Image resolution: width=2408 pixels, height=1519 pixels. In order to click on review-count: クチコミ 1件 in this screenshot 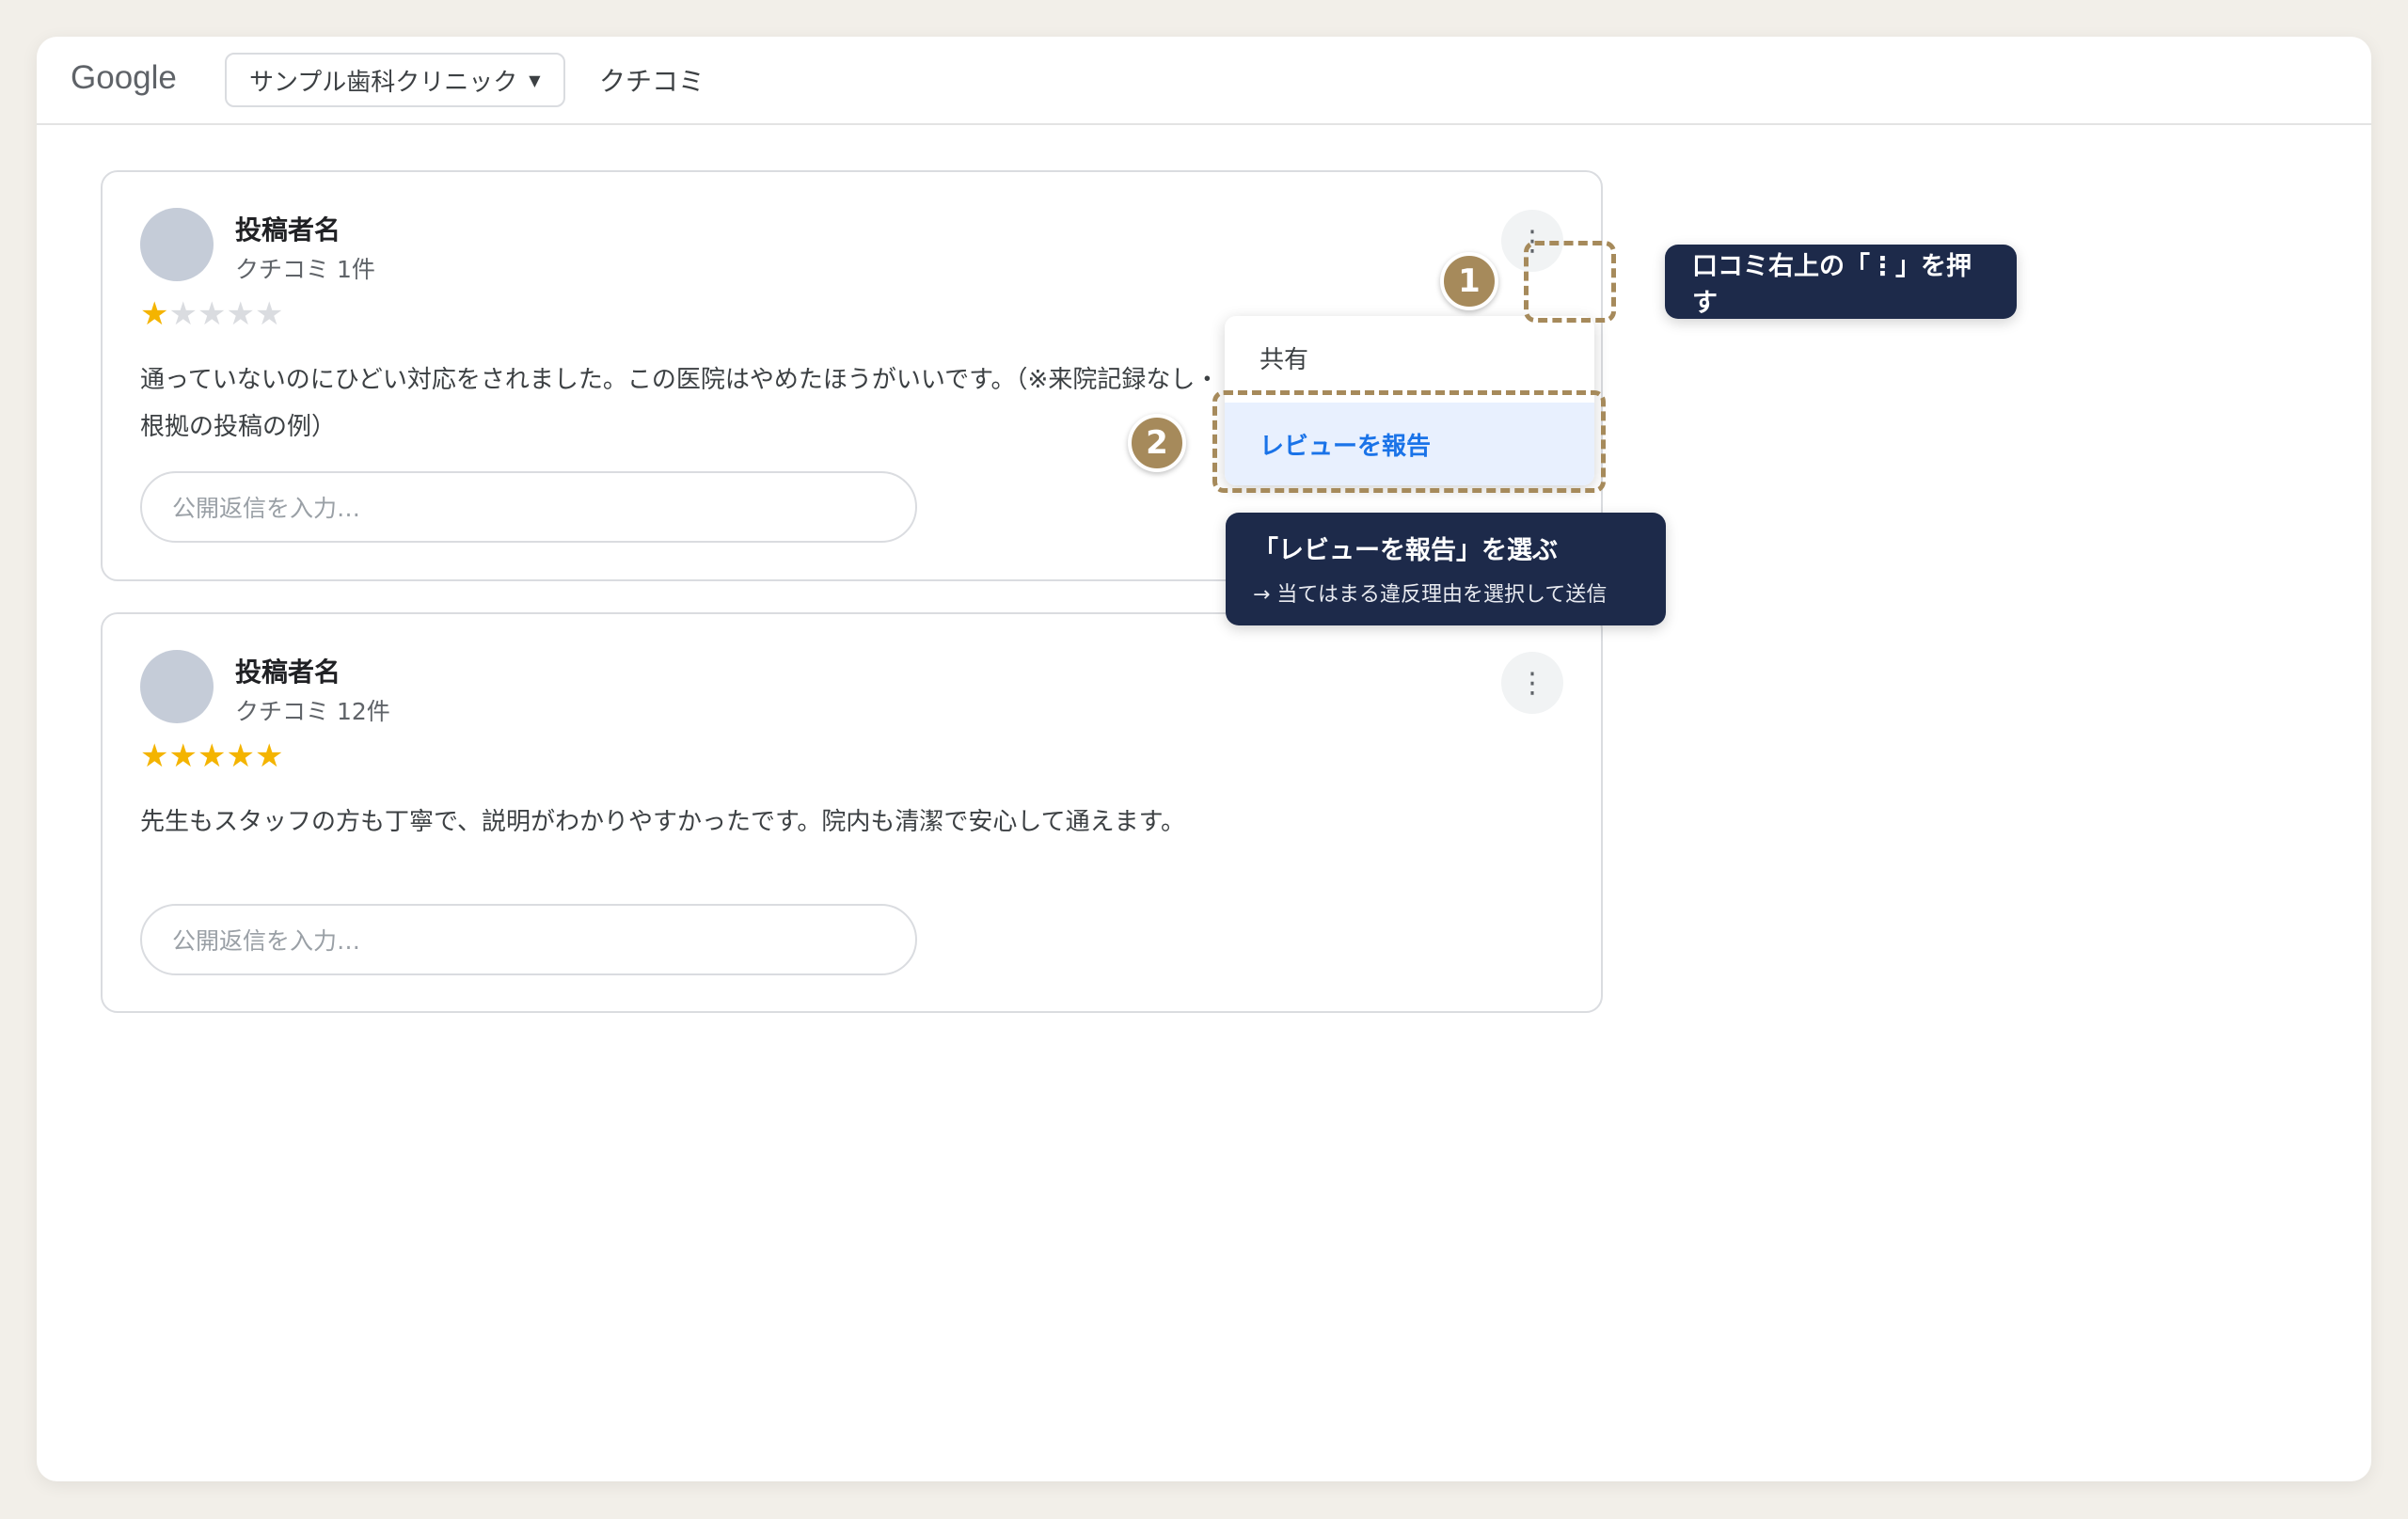, I will do `click(305, 269)`.